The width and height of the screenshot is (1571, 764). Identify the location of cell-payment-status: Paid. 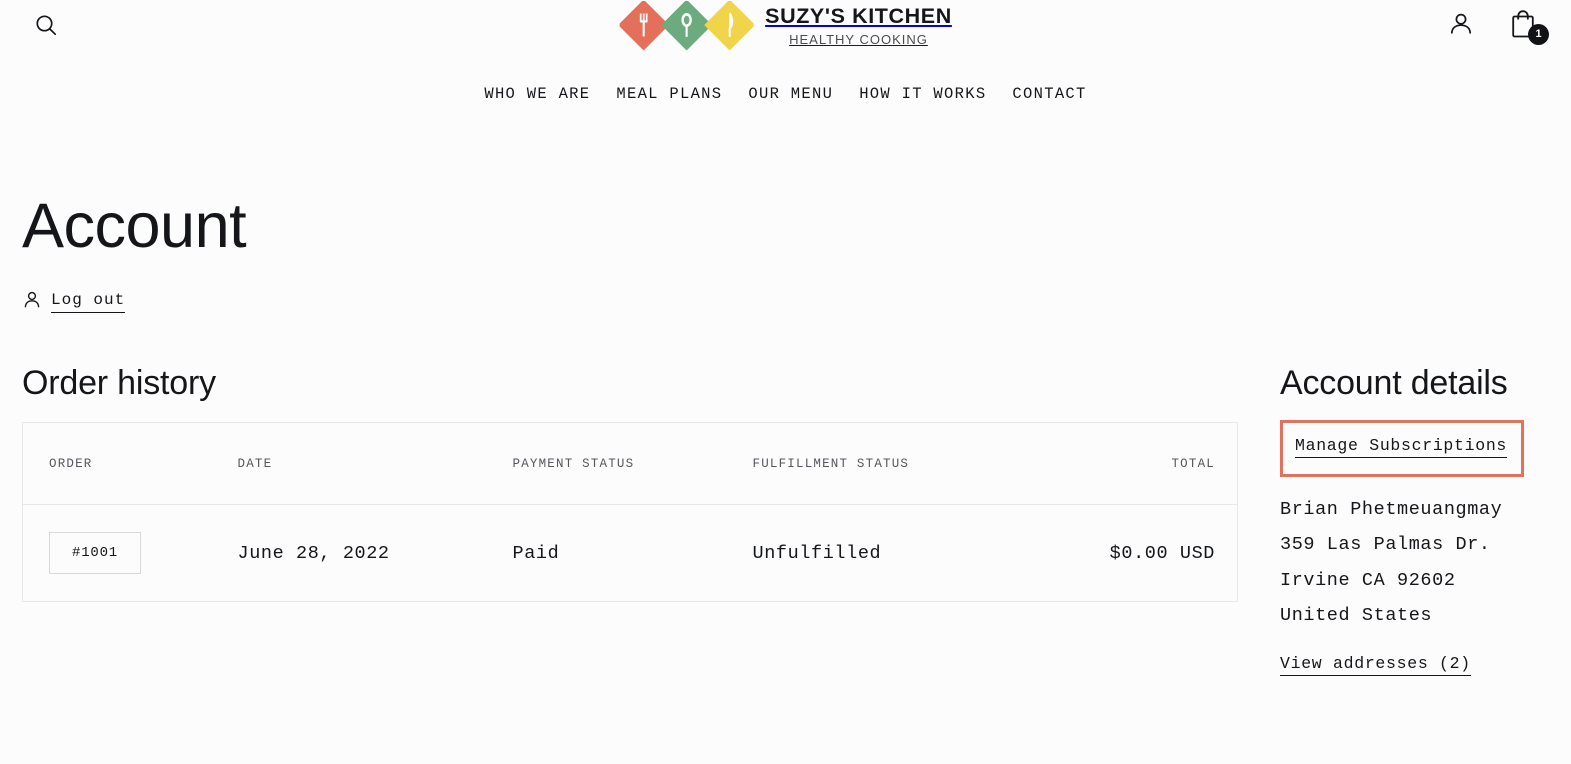
(536, 553).